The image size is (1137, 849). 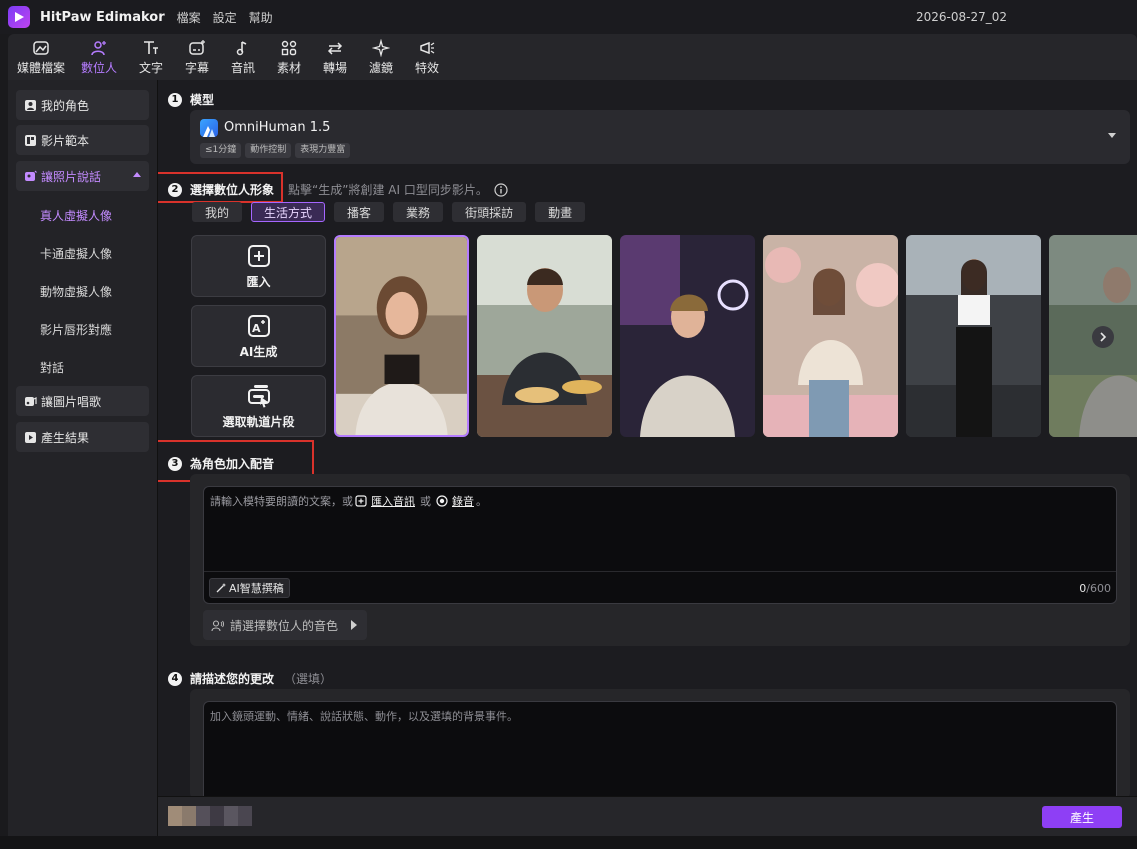 What do you see at coordinates (217, 625) in the screenshot?
I see `voice-person-icon` at bounding box center [217, 625].